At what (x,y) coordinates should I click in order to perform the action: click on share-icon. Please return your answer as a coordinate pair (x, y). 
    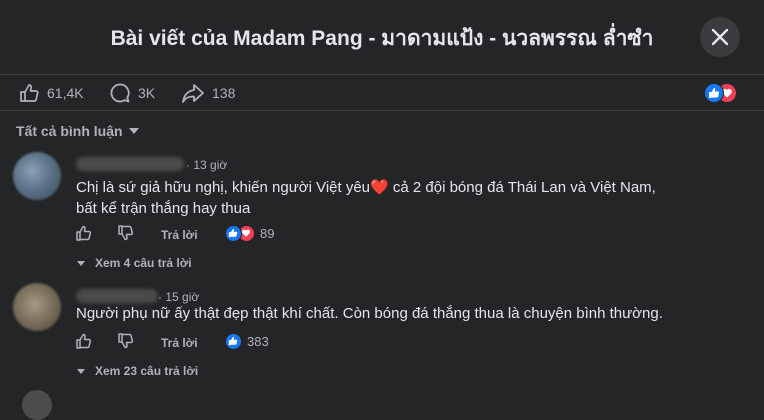
    Looking at the image, I should click on (193, 93).